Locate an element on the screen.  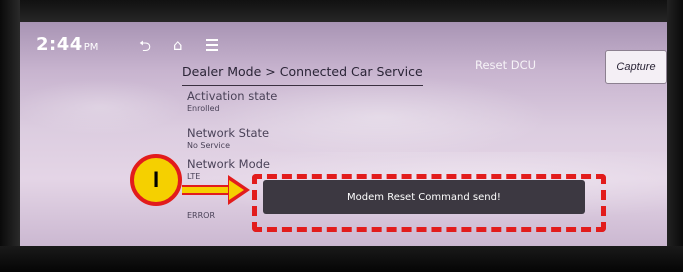
status-clock: 2:44PM is located at coordinates (67, 44).